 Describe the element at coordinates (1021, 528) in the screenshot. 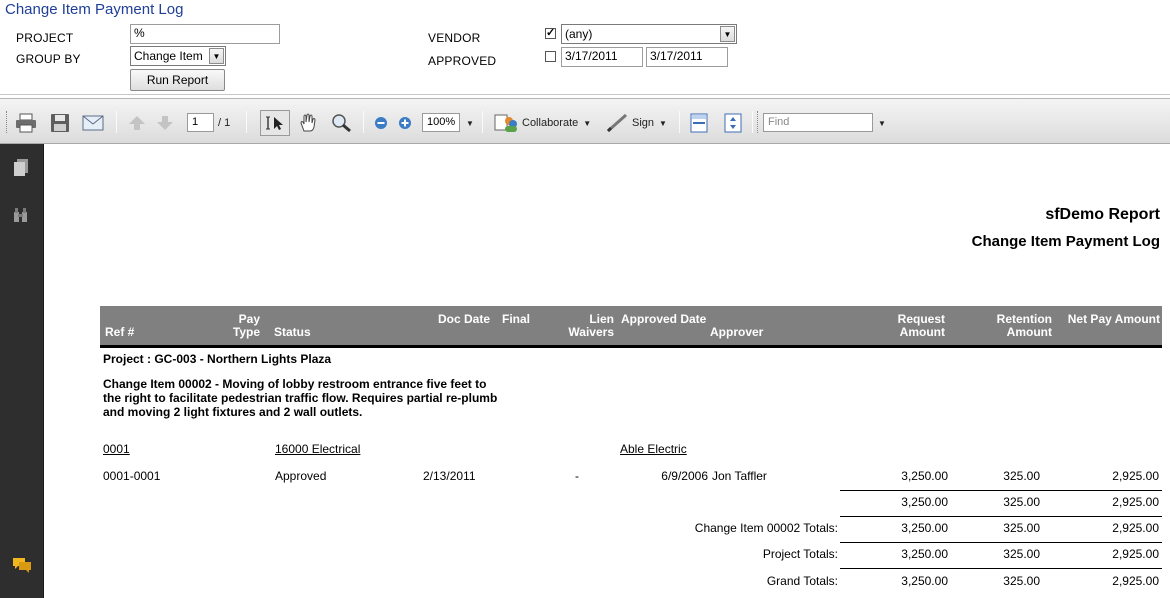

I see `change-item-totals-retention: 325.00` at that location.